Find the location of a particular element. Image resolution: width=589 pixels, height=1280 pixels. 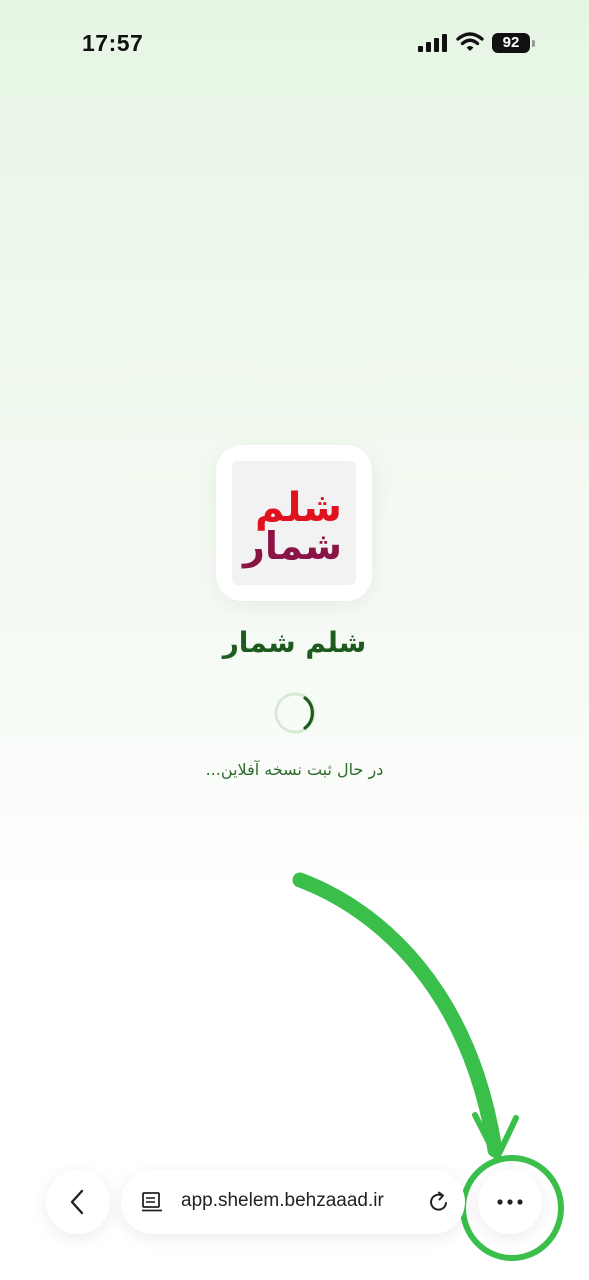

status-time: 17:57 is located at coordinates (113, 43).